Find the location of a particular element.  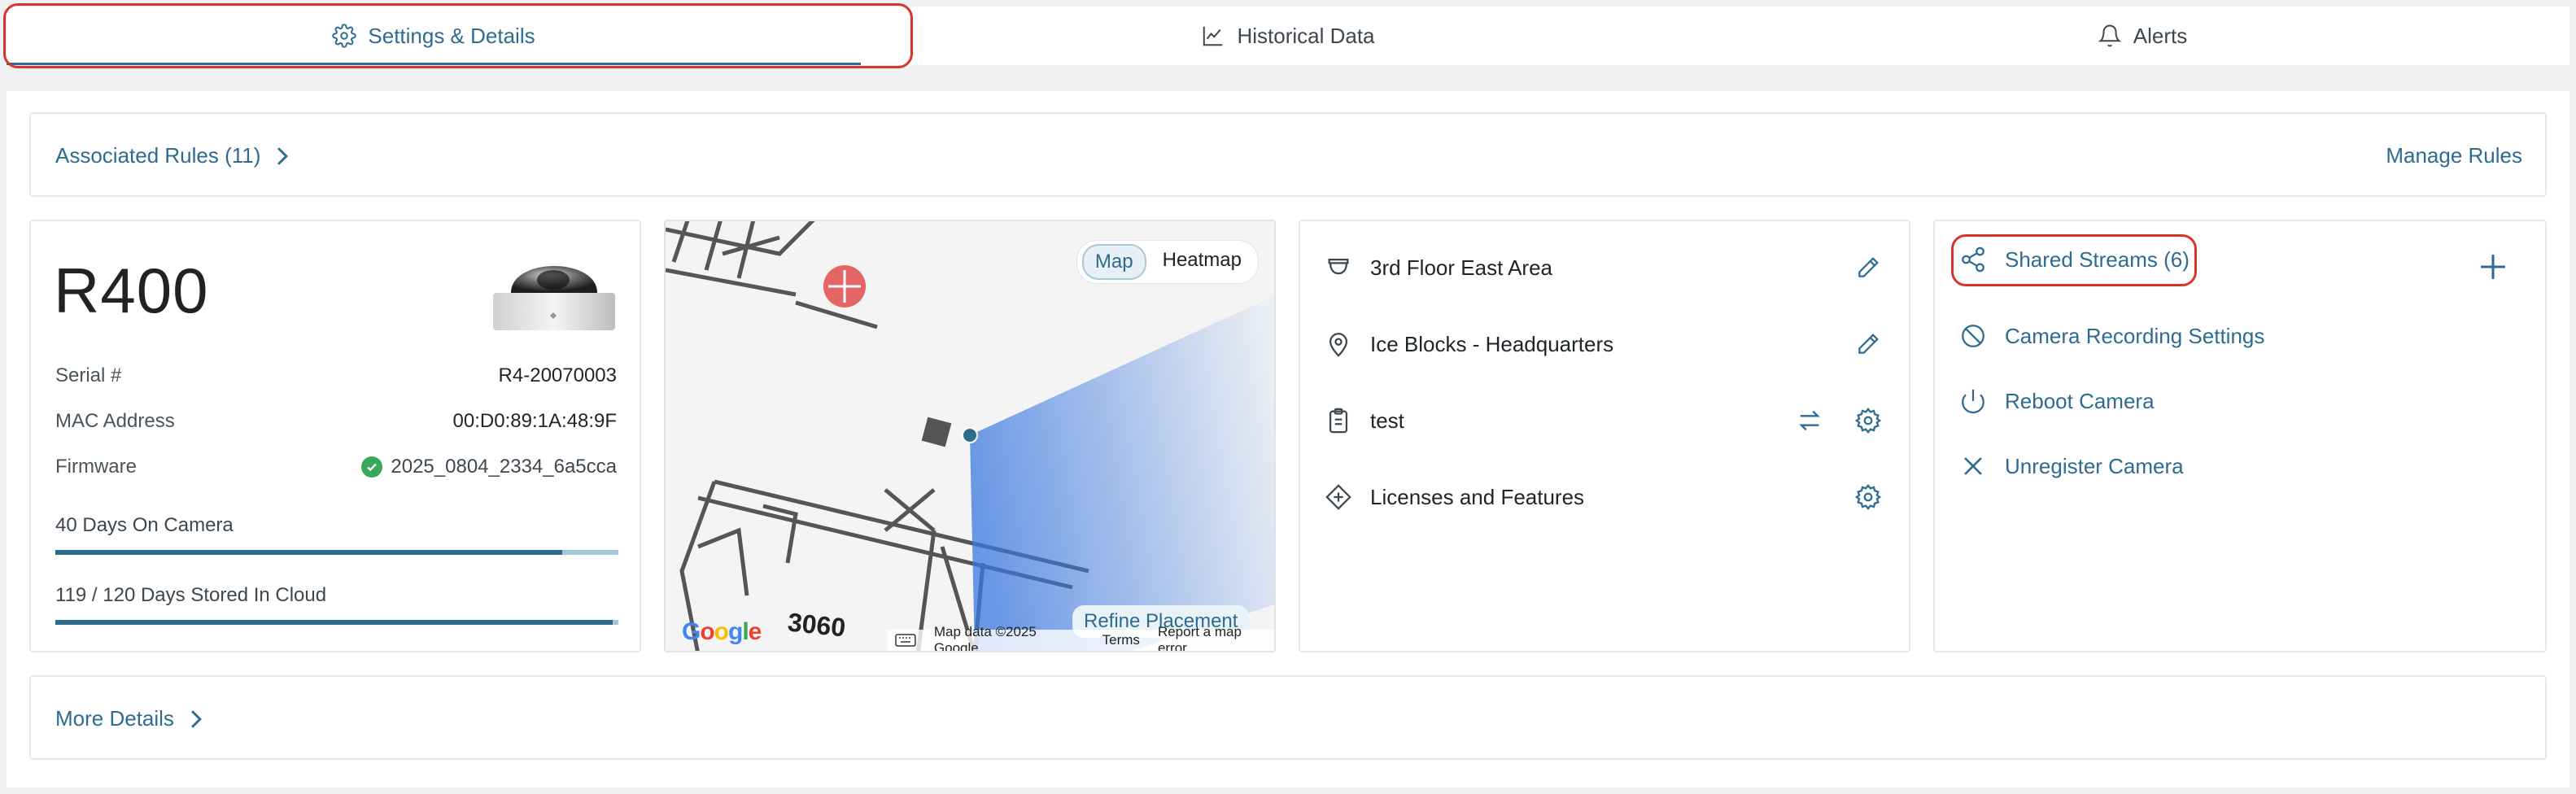

edit-area-button is located at coordinates (1868, 267).